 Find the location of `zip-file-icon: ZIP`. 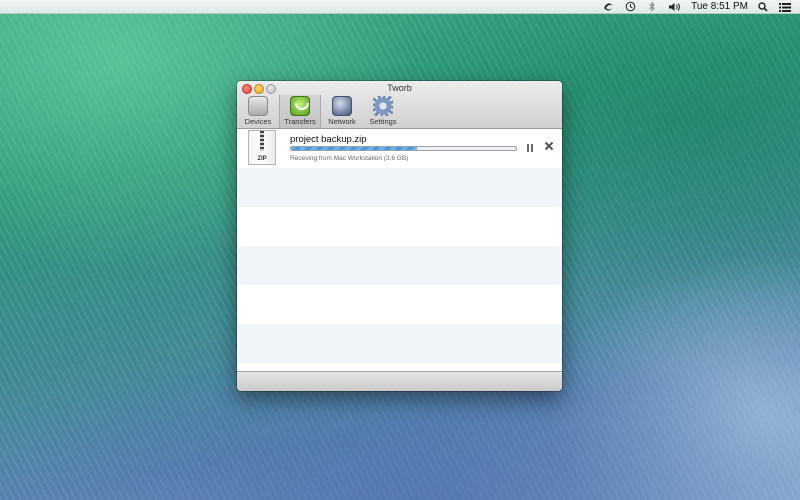

zip-file-icon: ZIP is located at coordinates (262, 147).